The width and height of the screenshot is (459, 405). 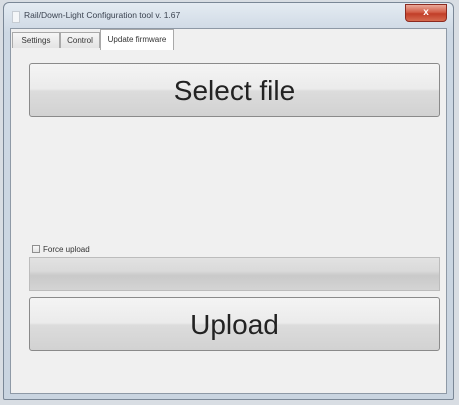 What do you see at coordinates (234, 90) in the screenshot?
I see `select-file-button: Select file` at bounding box center [234, 90].